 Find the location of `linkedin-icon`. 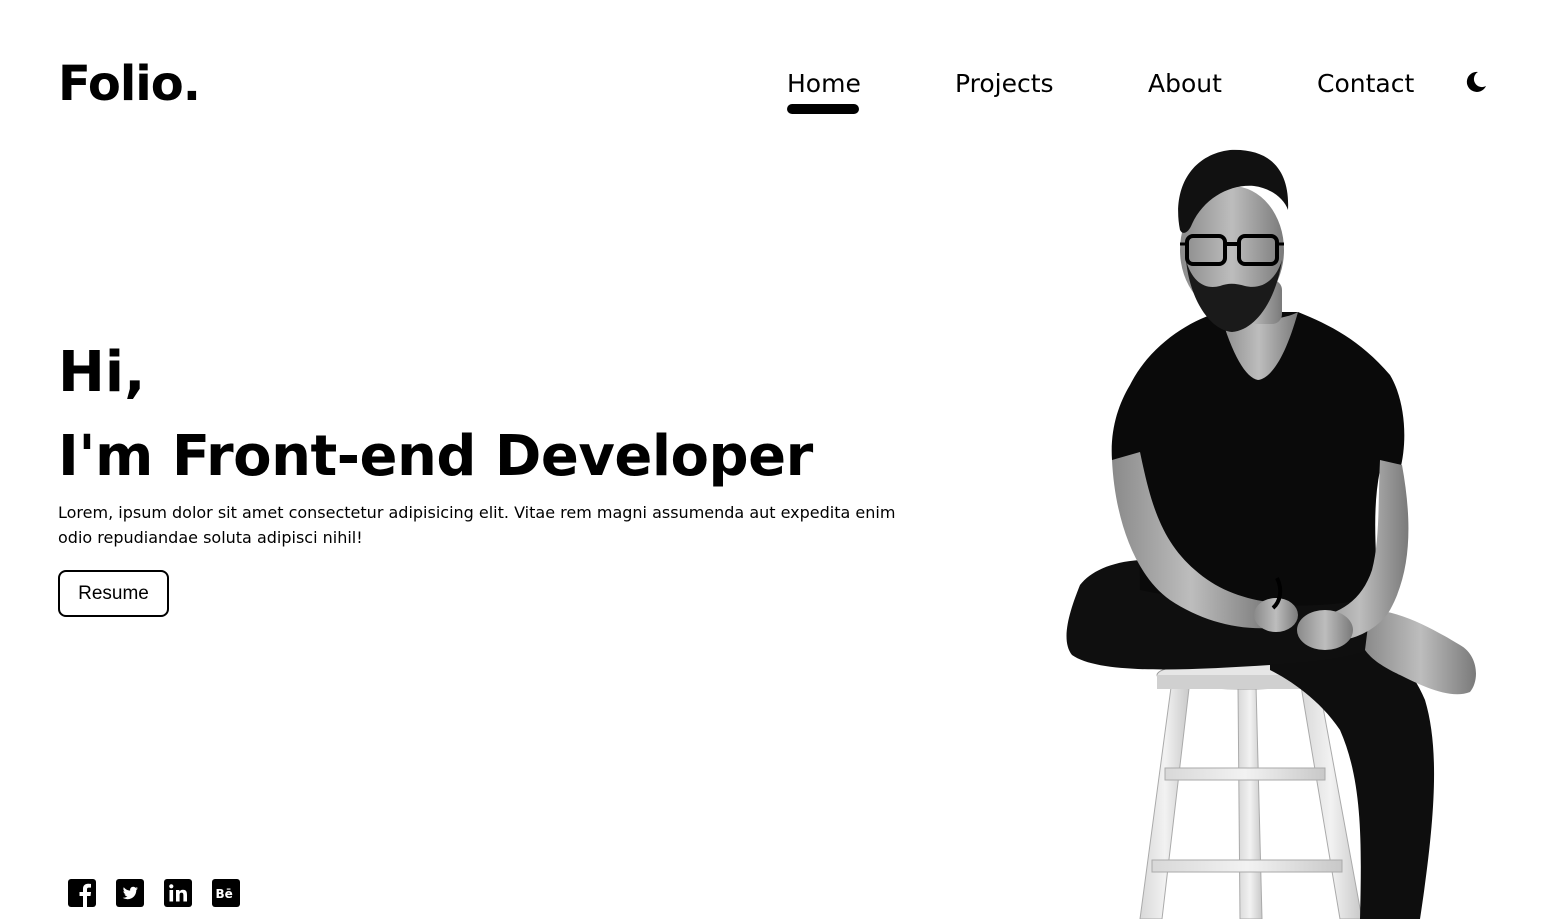

linkedin-icon is located at coordinates (178, 893).